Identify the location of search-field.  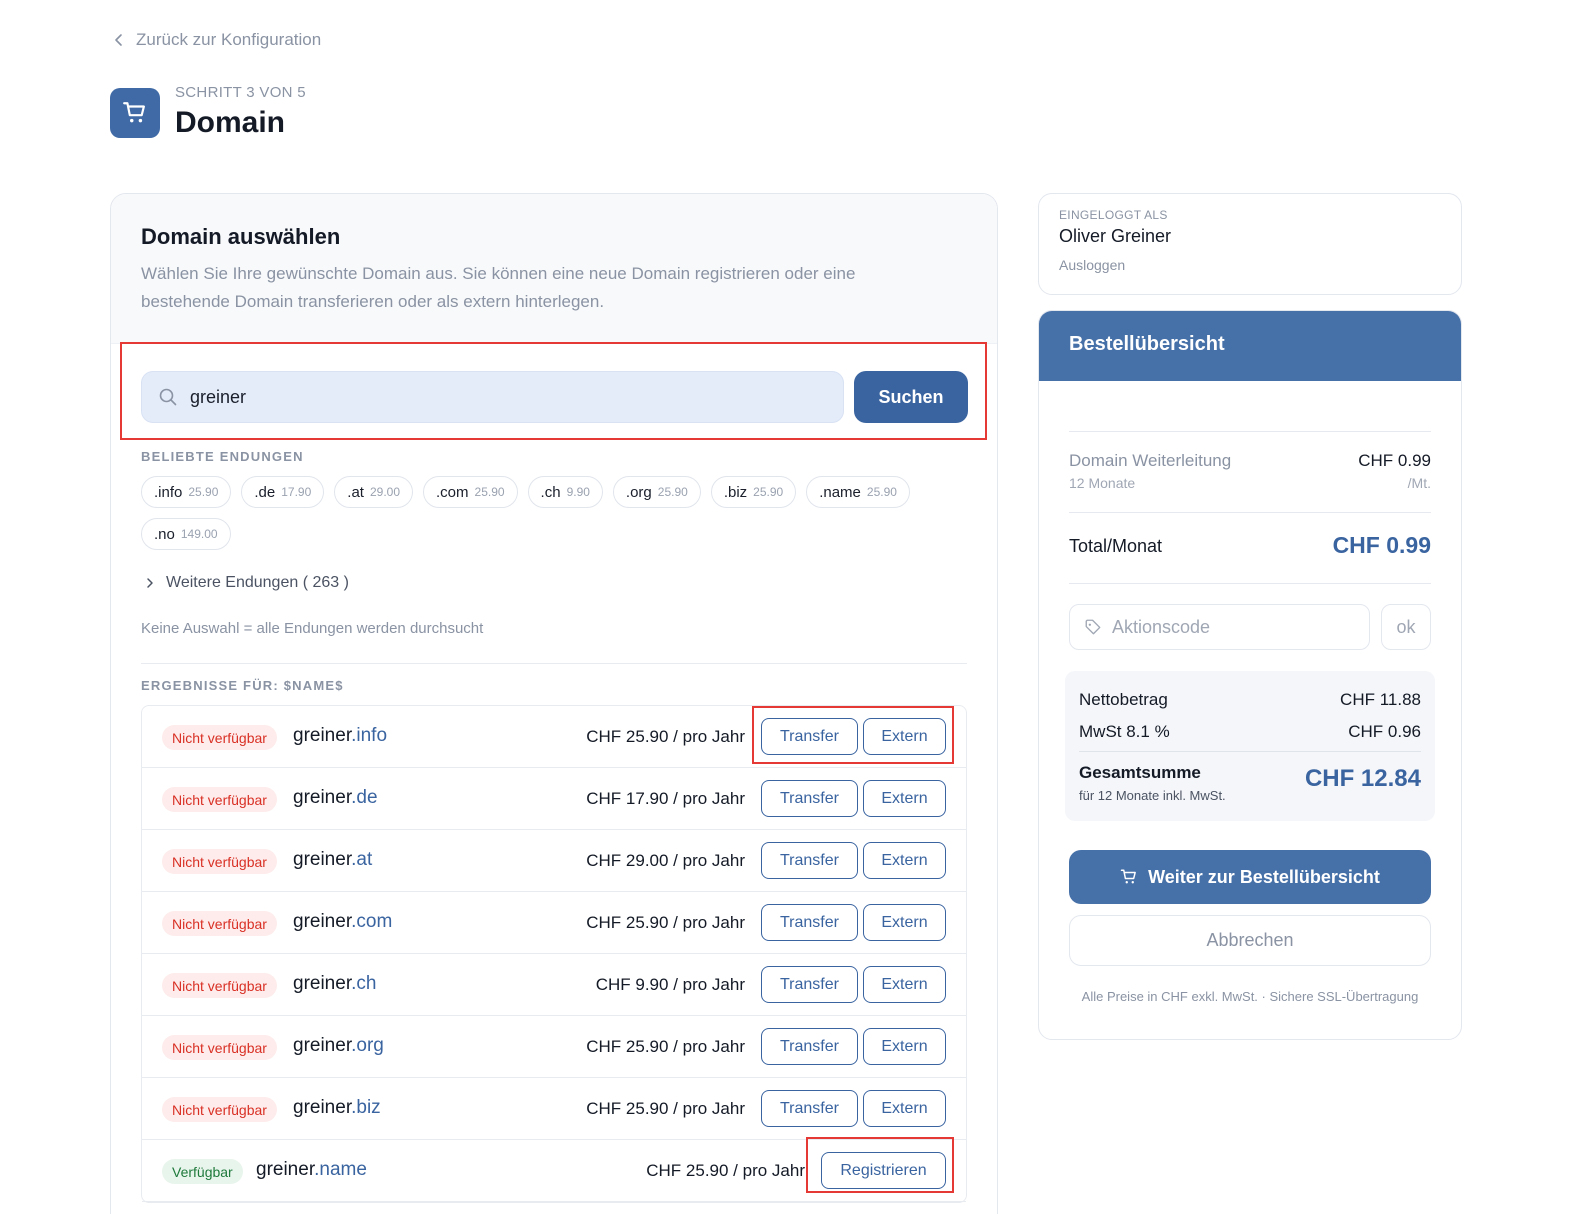
(492, 397).